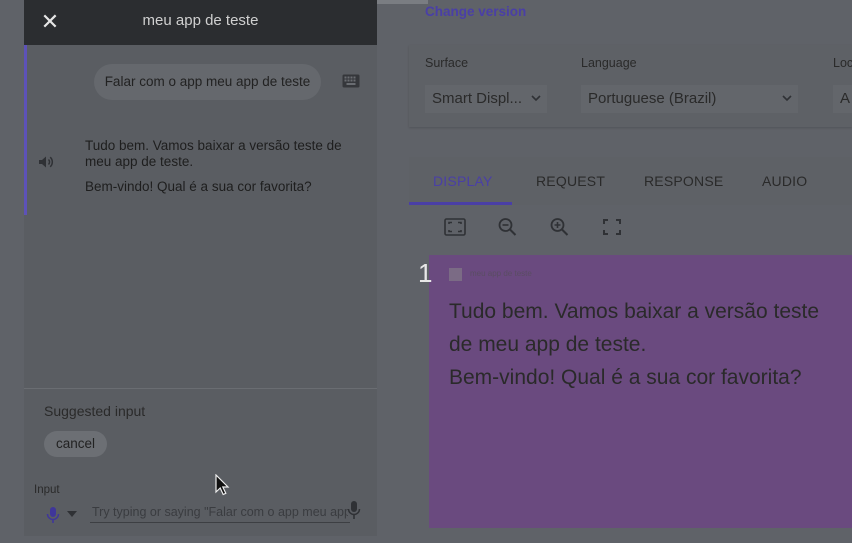  Describe the element at coordinates (463, 181) in the screenshot. I see `tab-display: DISPLAY` at that location.